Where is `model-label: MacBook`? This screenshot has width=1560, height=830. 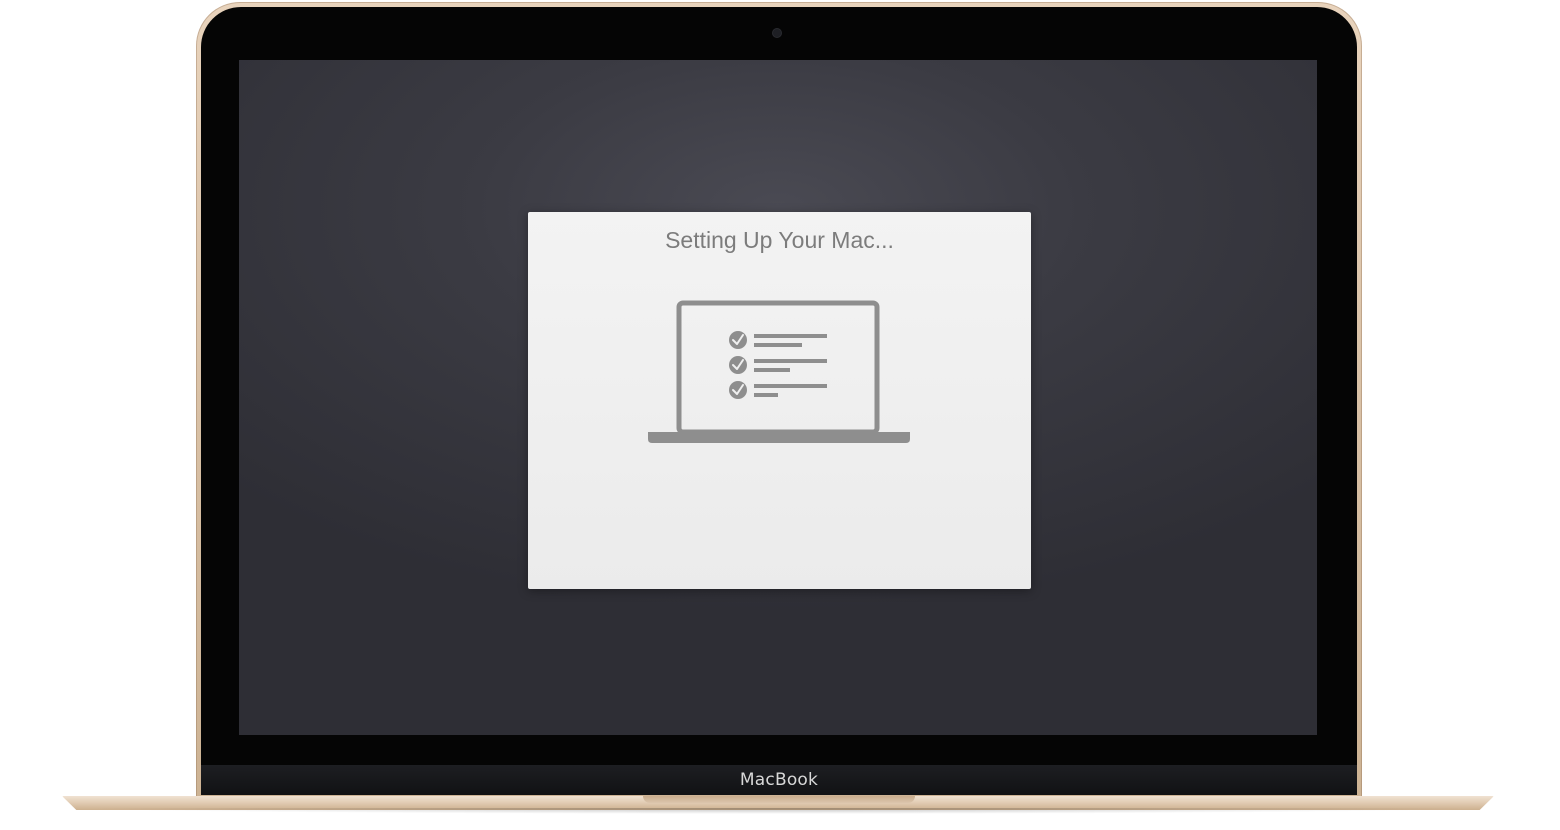
model-label: MacBook is located at coordinates (779, 780).